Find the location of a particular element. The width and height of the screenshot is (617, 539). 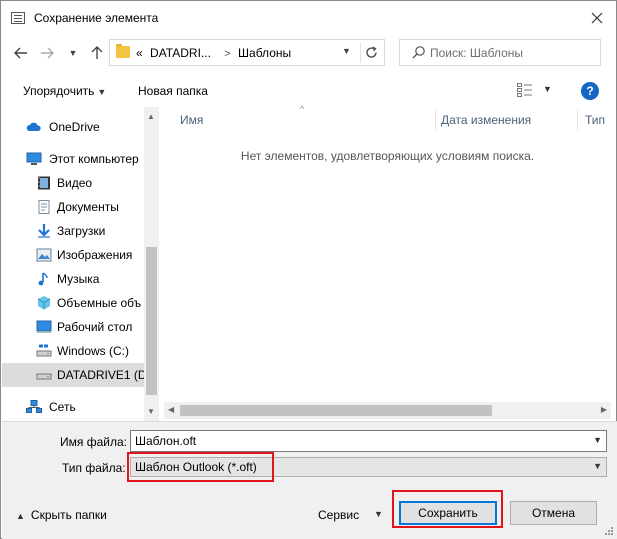

forward-button is located at coordinates (47, 53).